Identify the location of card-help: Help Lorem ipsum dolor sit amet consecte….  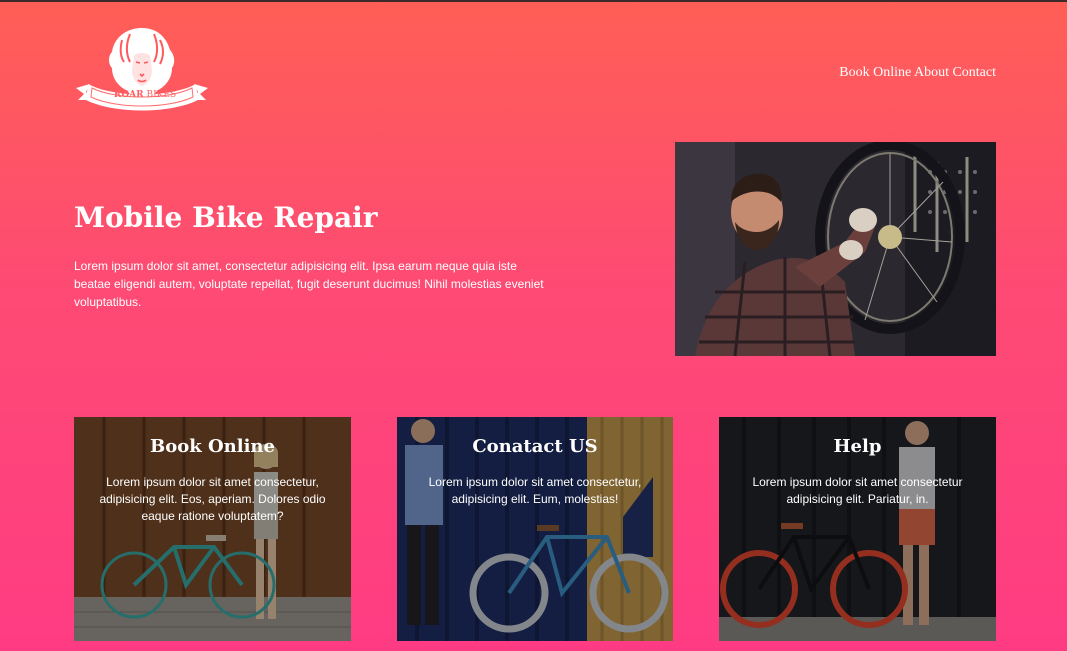
(857, 529).